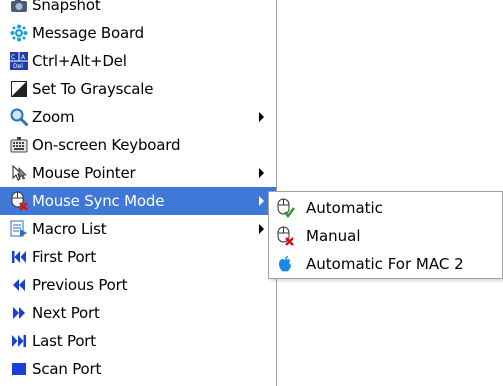 The height and width of the screenshot is (386, 503). What do you see at coordinates (19, 117) in the screenshot?
I see `zoom-icon` at bounding box center [19, 117].